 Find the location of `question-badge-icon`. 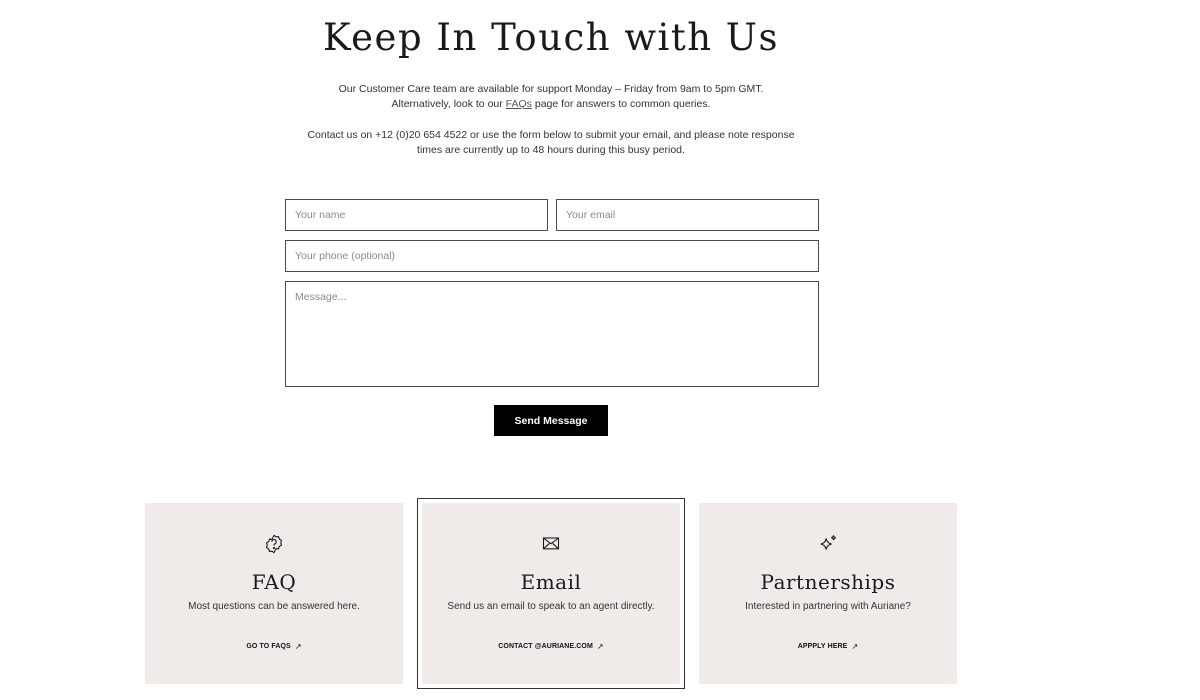

question-badge-icon is located at coordinates (274, 545).